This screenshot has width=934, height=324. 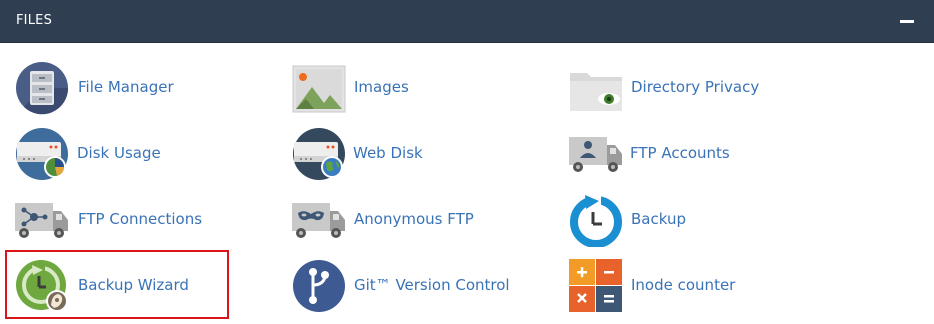 What do you see at coordinates (658, 219) in the screenshot?
I see `backup-label: Backup` at bounding box center [658, 219].